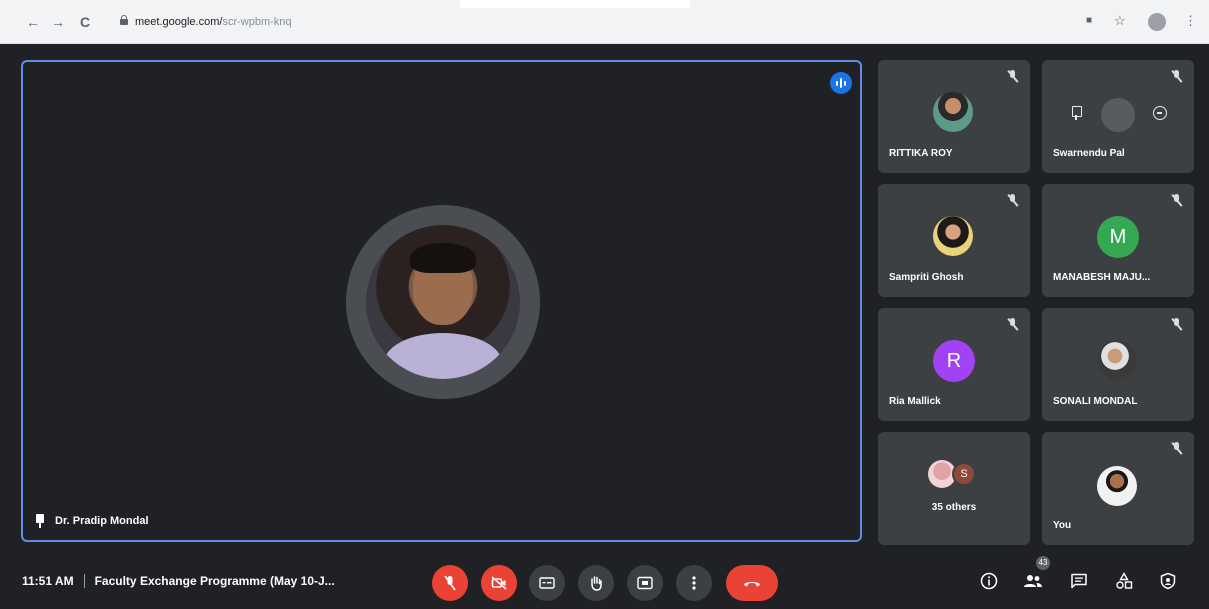 The width and height of the screenshot is (1209, 609). Describe the element at coordinates (954, 488) in the screenshot. I see `participant-tile-others: S 35 others` at that location.